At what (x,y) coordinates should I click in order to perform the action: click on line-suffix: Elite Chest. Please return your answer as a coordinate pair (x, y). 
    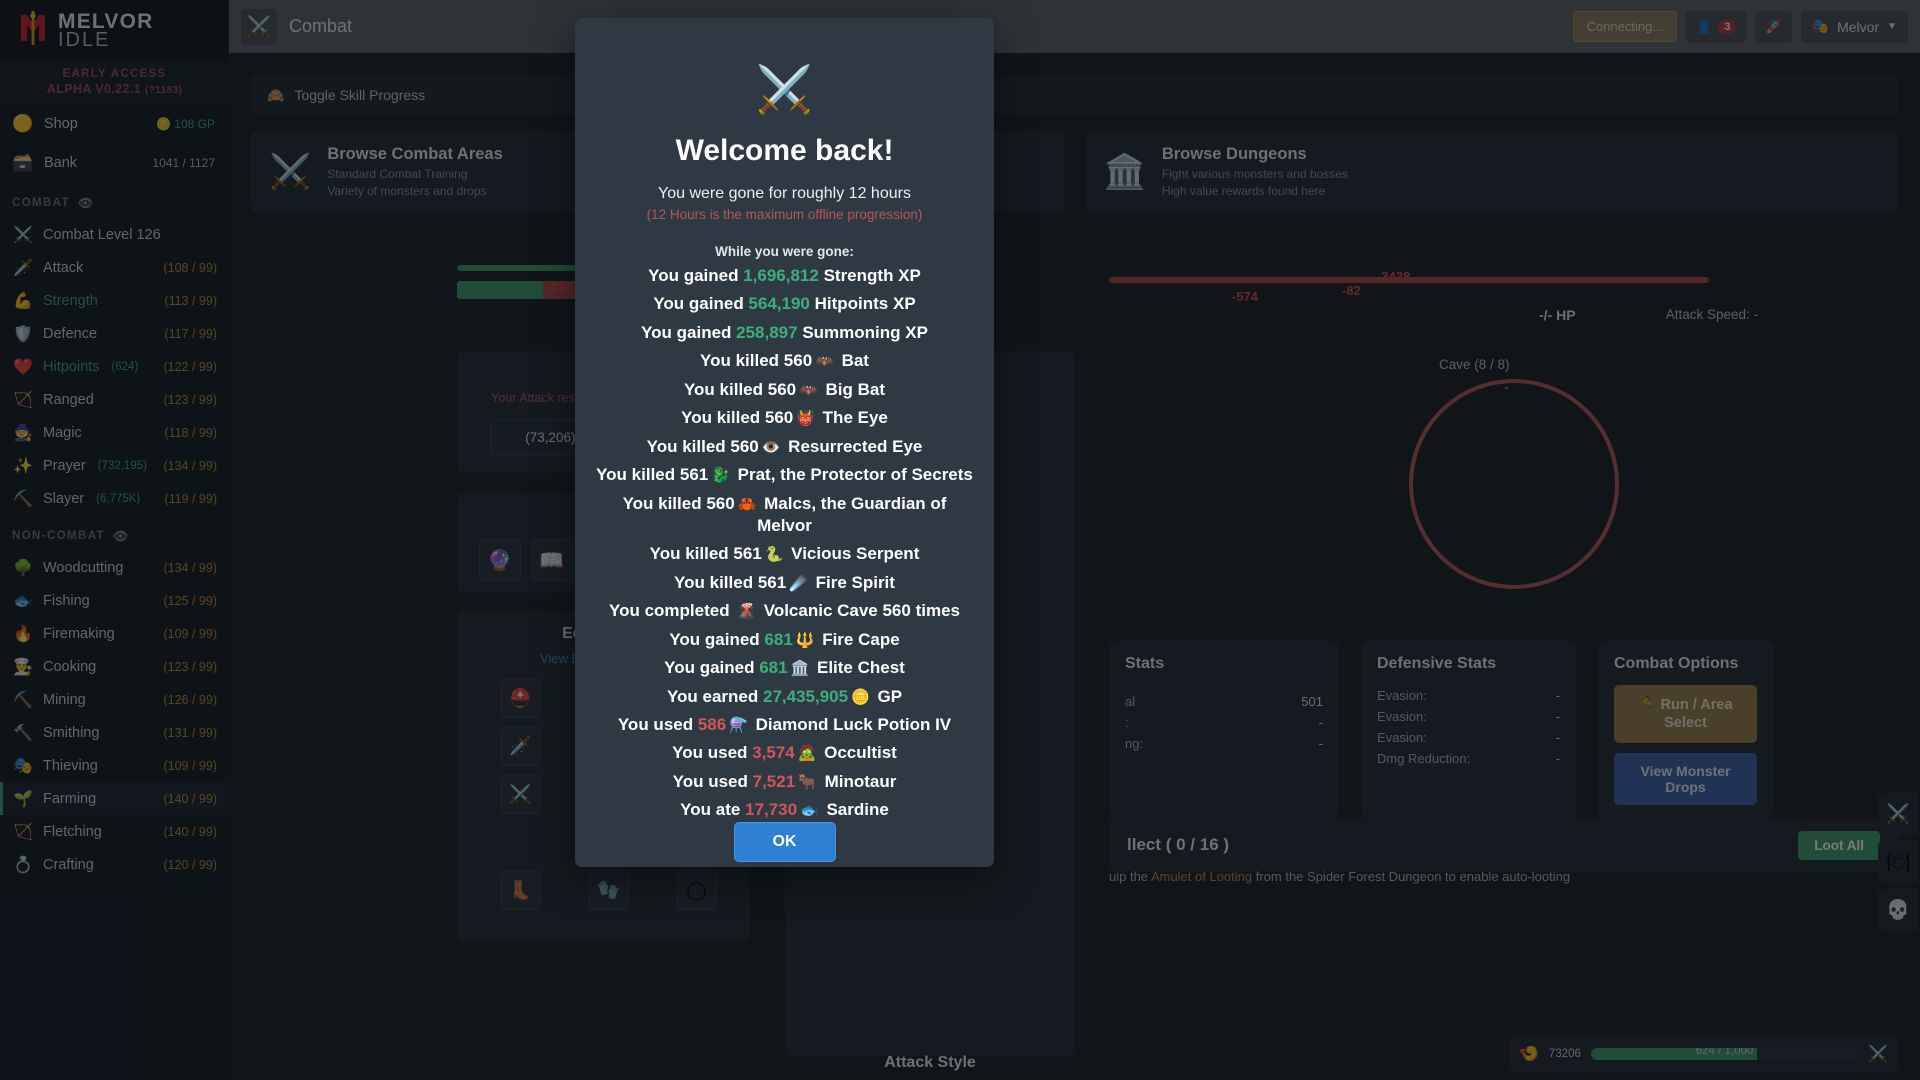
    Looking at the image, I should click on (858, 668).